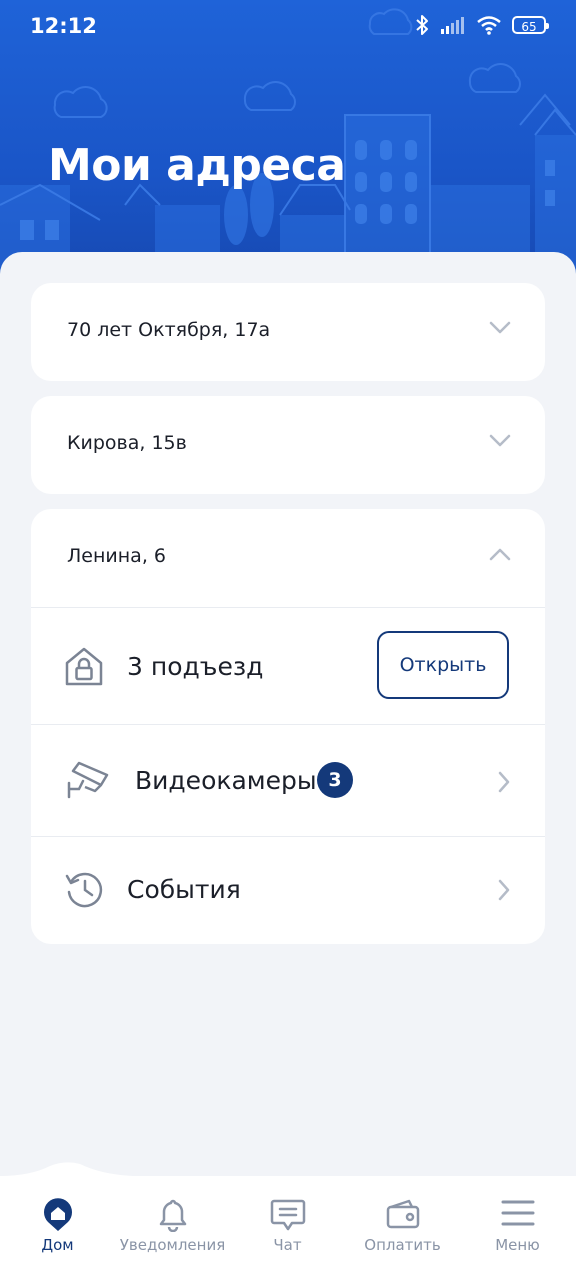  What do you see at coordinates (63, 26) in the screenshot?
I see `status-time: 12:12` at bounding box center [63, 26].